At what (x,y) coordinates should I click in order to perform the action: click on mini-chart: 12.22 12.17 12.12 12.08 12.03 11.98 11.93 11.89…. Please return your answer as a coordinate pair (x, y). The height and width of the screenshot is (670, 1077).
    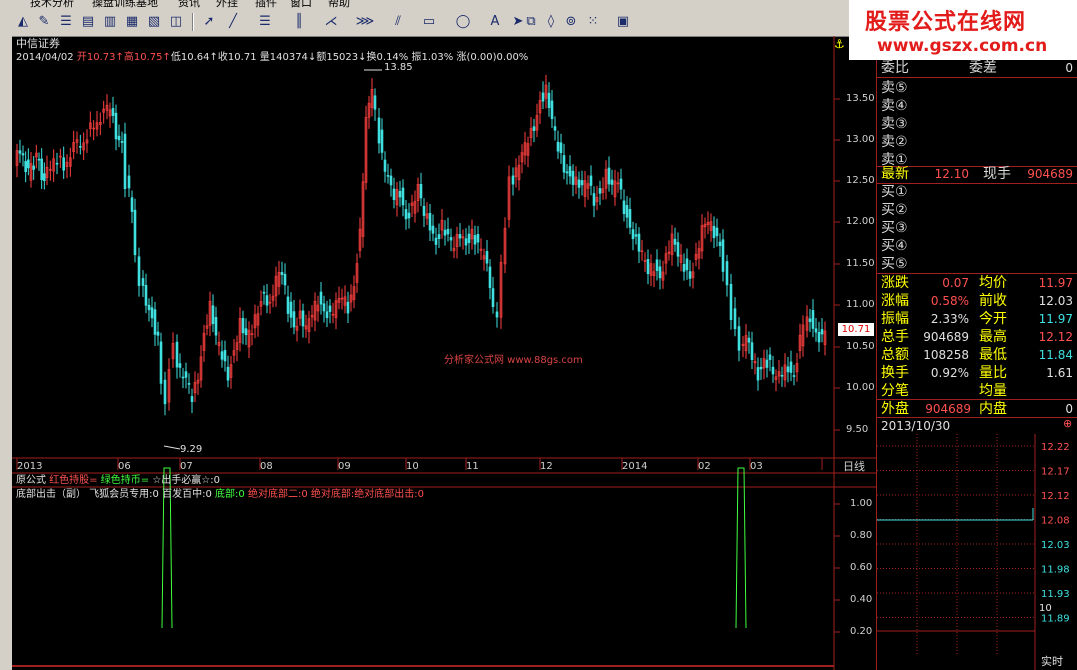
    Looking at the image, I should click on (977, 552).